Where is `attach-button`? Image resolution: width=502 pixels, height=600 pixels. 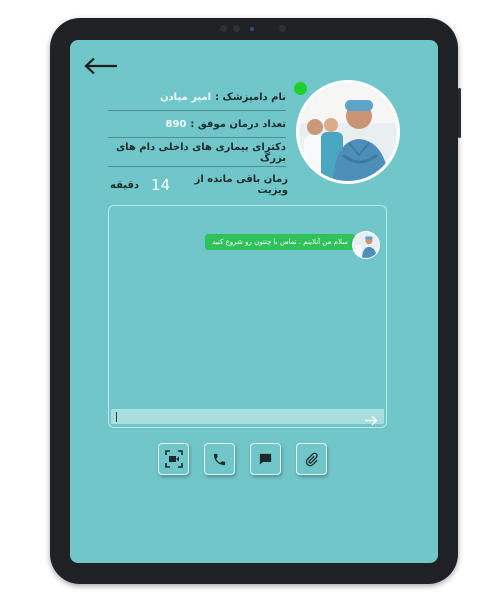
attach-button is located at coordinates (311, 459).